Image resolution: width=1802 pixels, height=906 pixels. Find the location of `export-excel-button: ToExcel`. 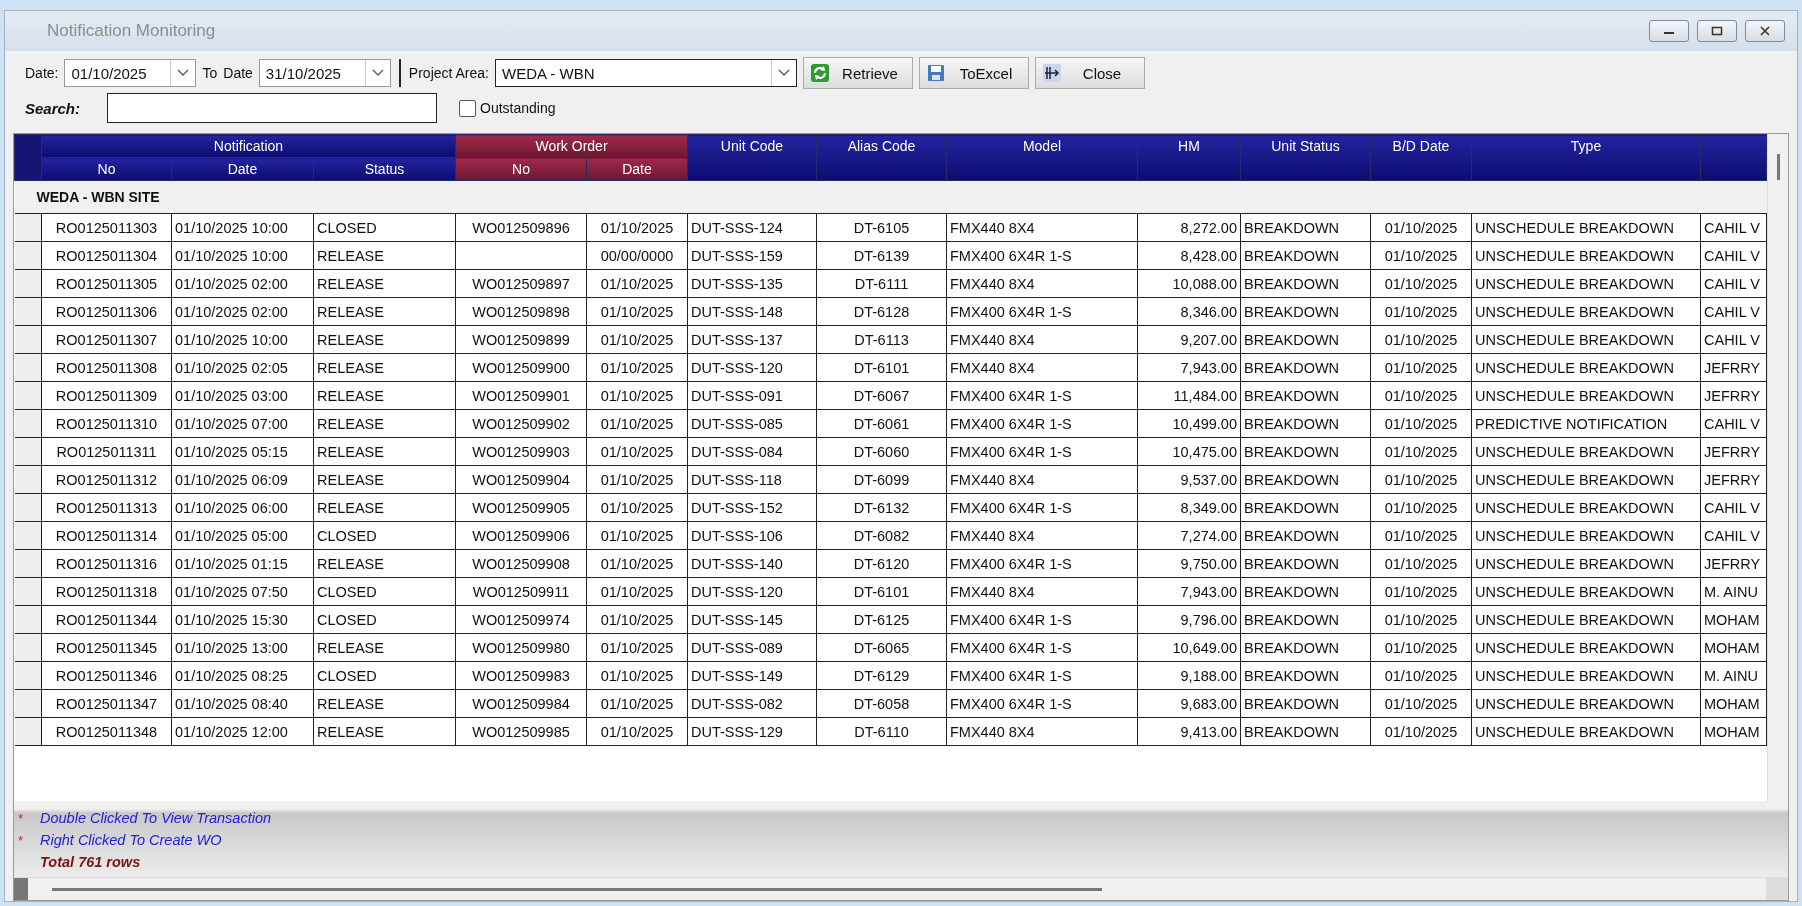

export-excel-button: ToExcel is located at coordinates (974, 73).